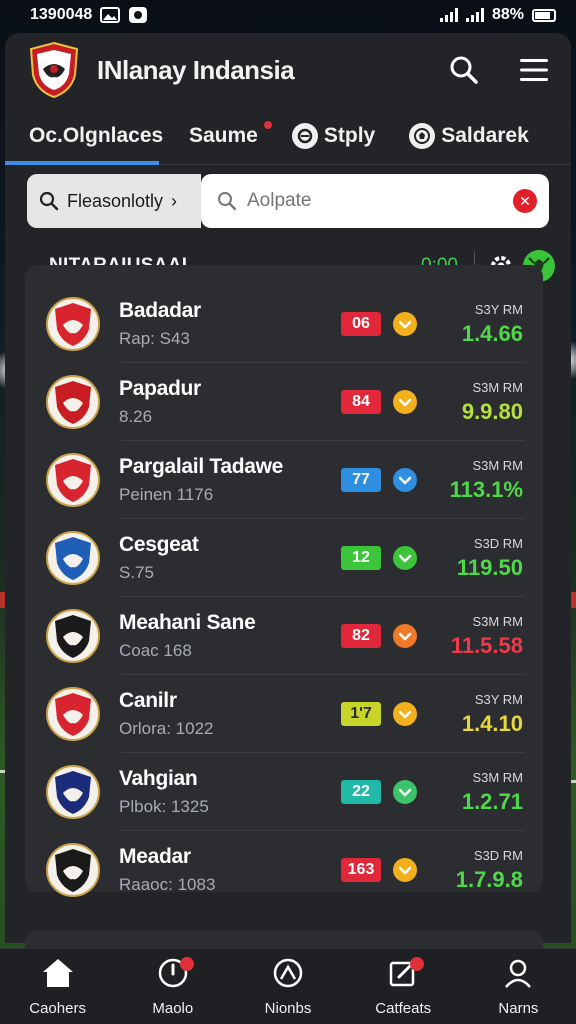 The height and width of the screenshot is (1024, 576). I want to click on team-info: Pargalail Tadawe Peinen 1176, so click(230, 480).